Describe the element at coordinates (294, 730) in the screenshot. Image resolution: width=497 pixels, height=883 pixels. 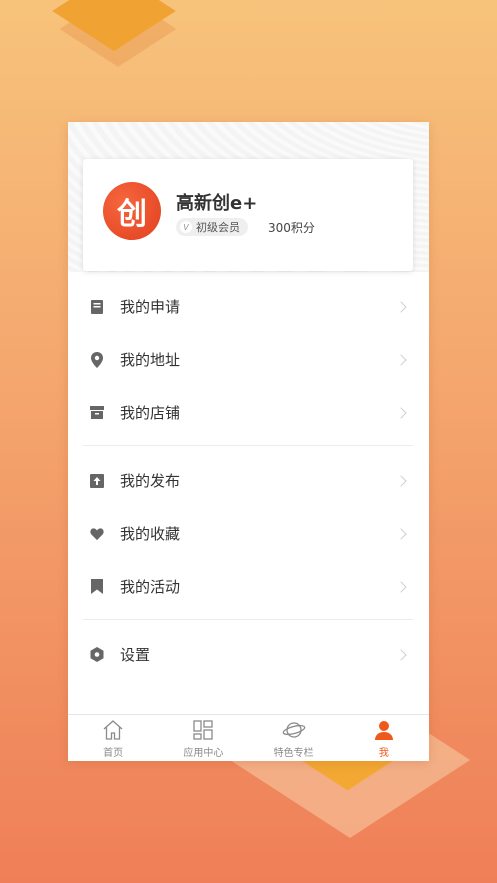
I see `planet-icon` at that location.